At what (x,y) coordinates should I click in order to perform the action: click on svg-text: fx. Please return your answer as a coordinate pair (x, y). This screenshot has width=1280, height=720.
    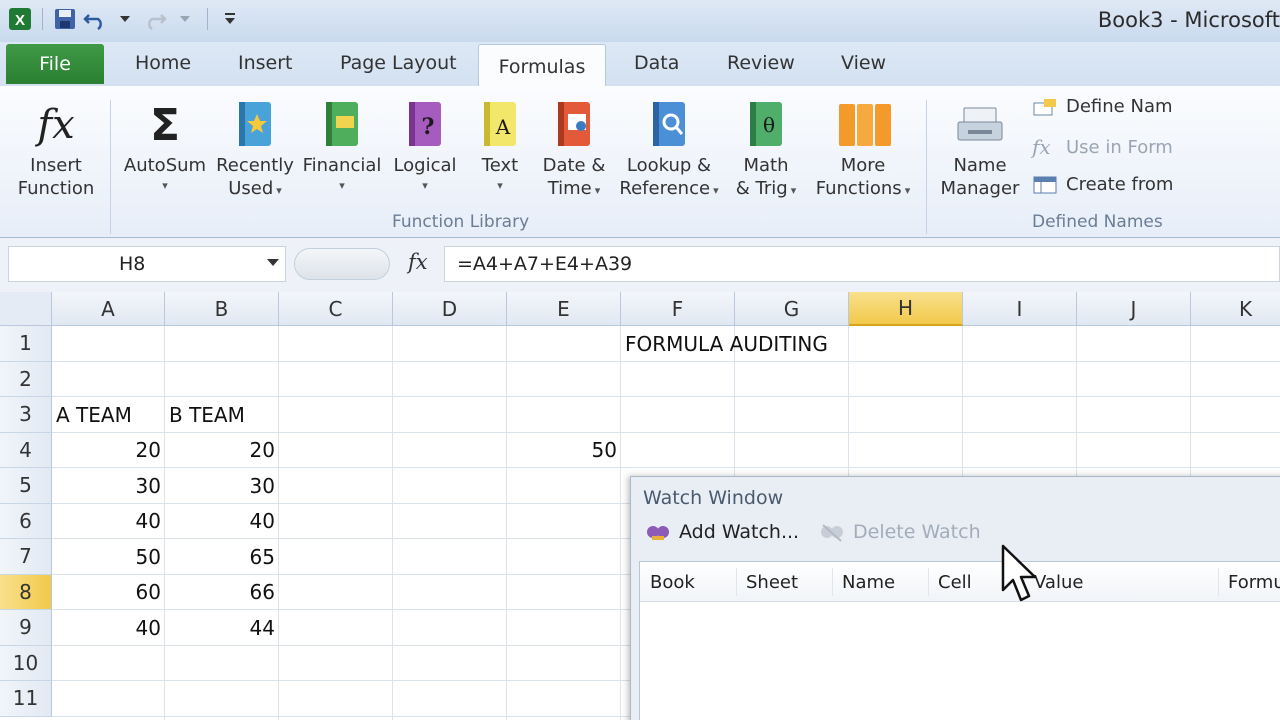
    Looking at the image, I should click on (54, 125).